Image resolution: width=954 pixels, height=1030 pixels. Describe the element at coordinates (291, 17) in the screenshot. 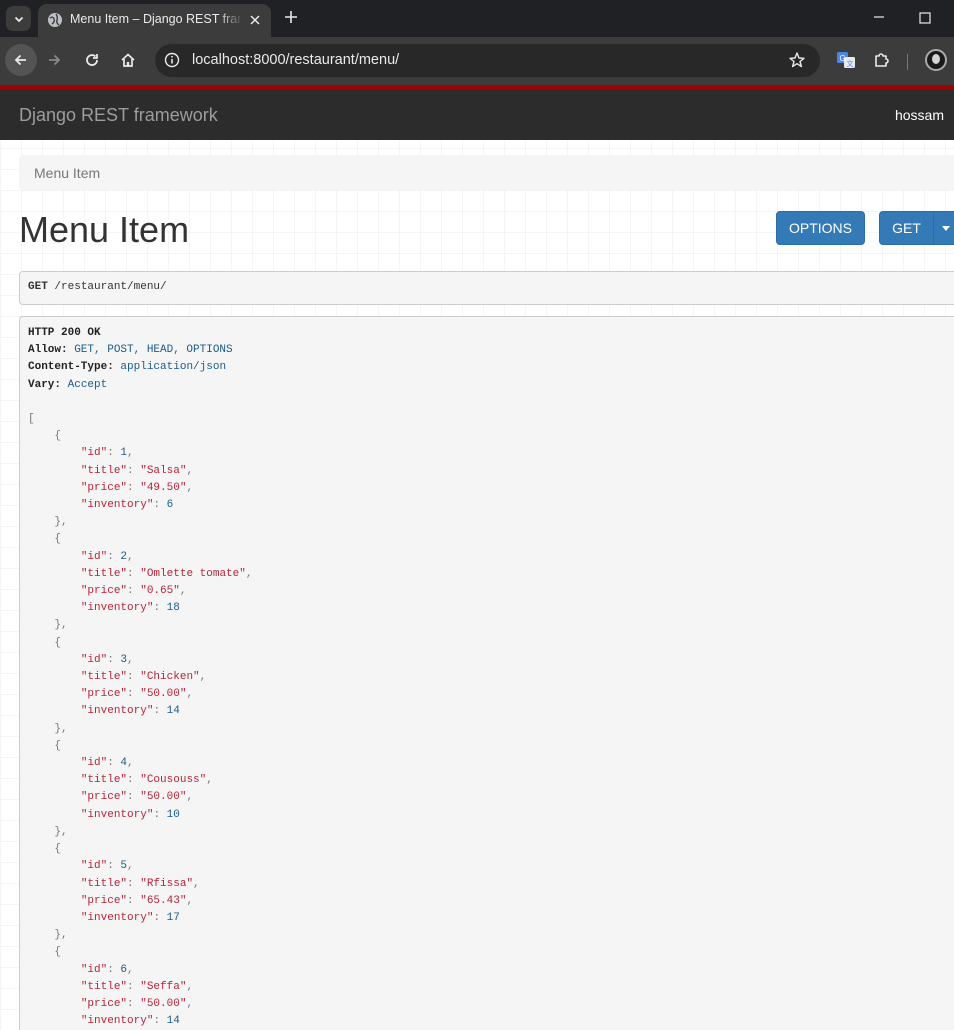

I see `new-tab-plus-icon` at that location.